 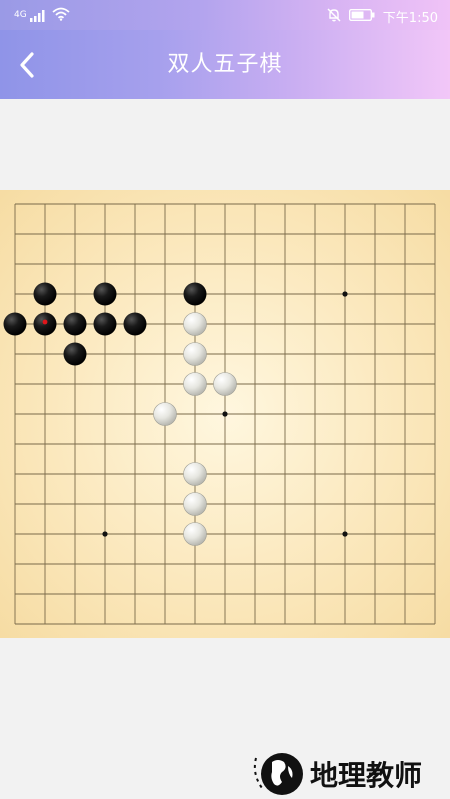 I want to click on last-move-marker, so click(x=45, y=322).